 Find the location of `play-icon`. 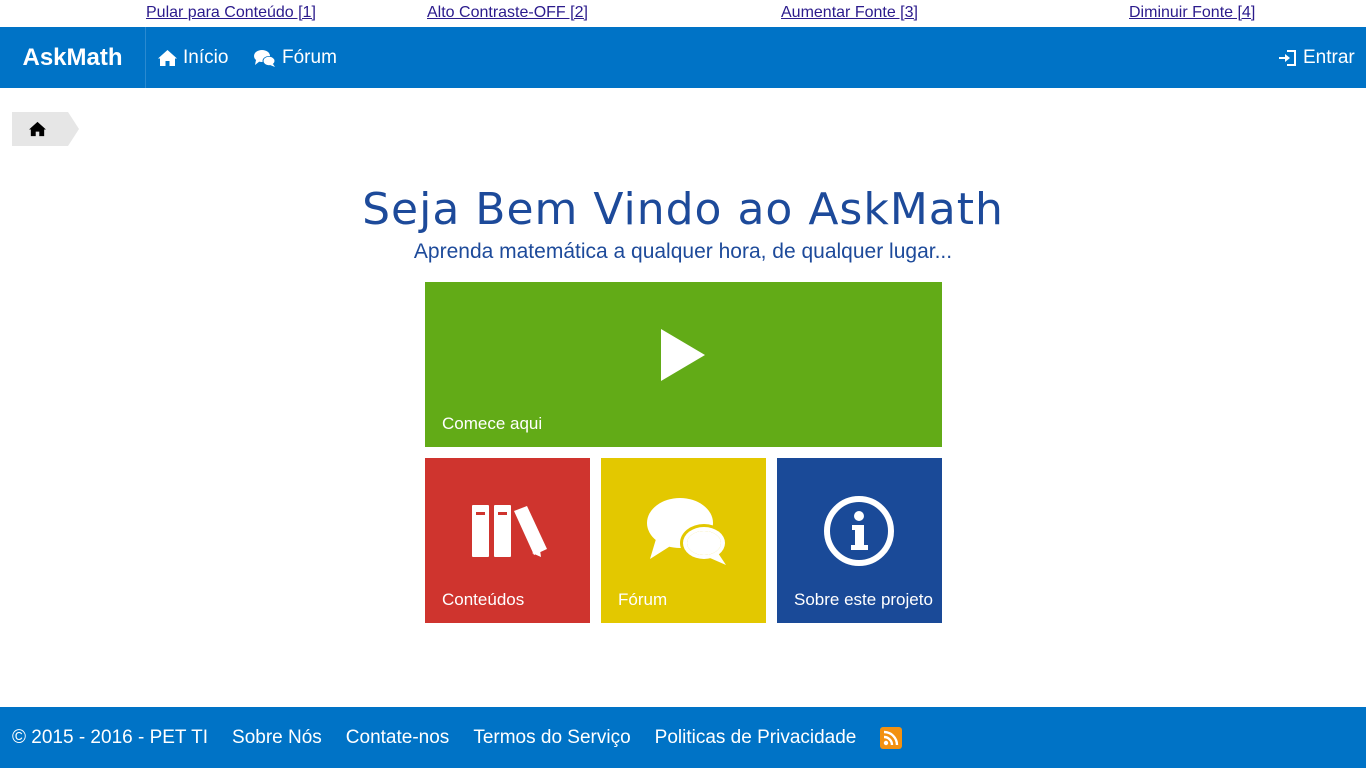

play-icon is located at coordinates (683, 355).